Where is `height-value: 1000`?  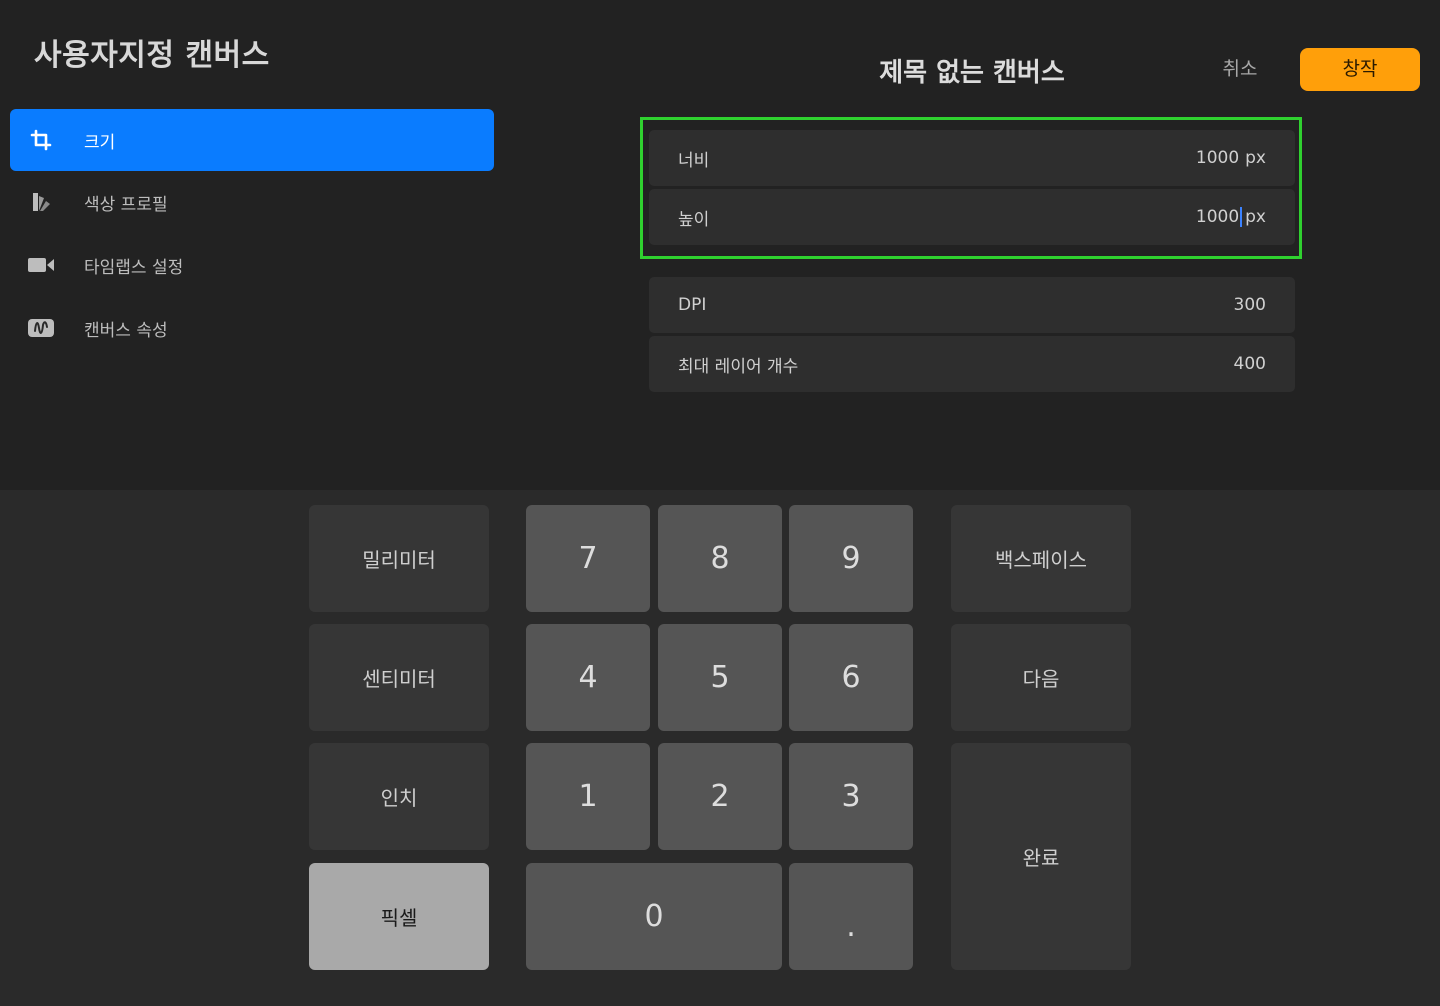
height-value: 1000 is located at coordinates (1217, 217).